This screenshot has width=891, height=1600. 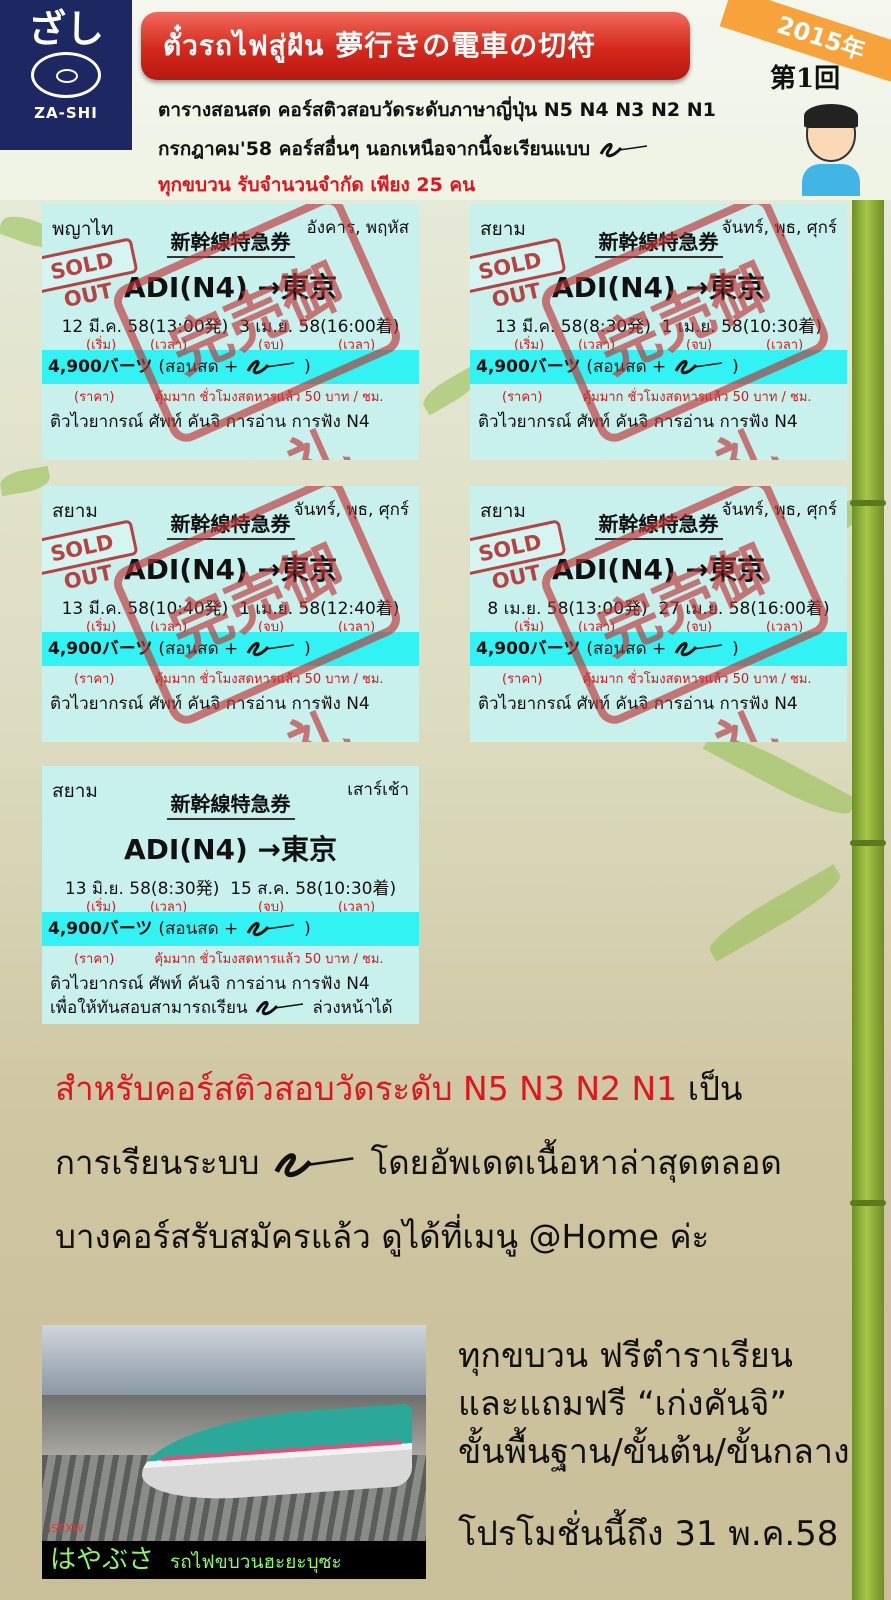 What do you see at coordinates (805, 79) in the screenshot?
I see `round-label: 第1回` at bounding box center [805, 79].